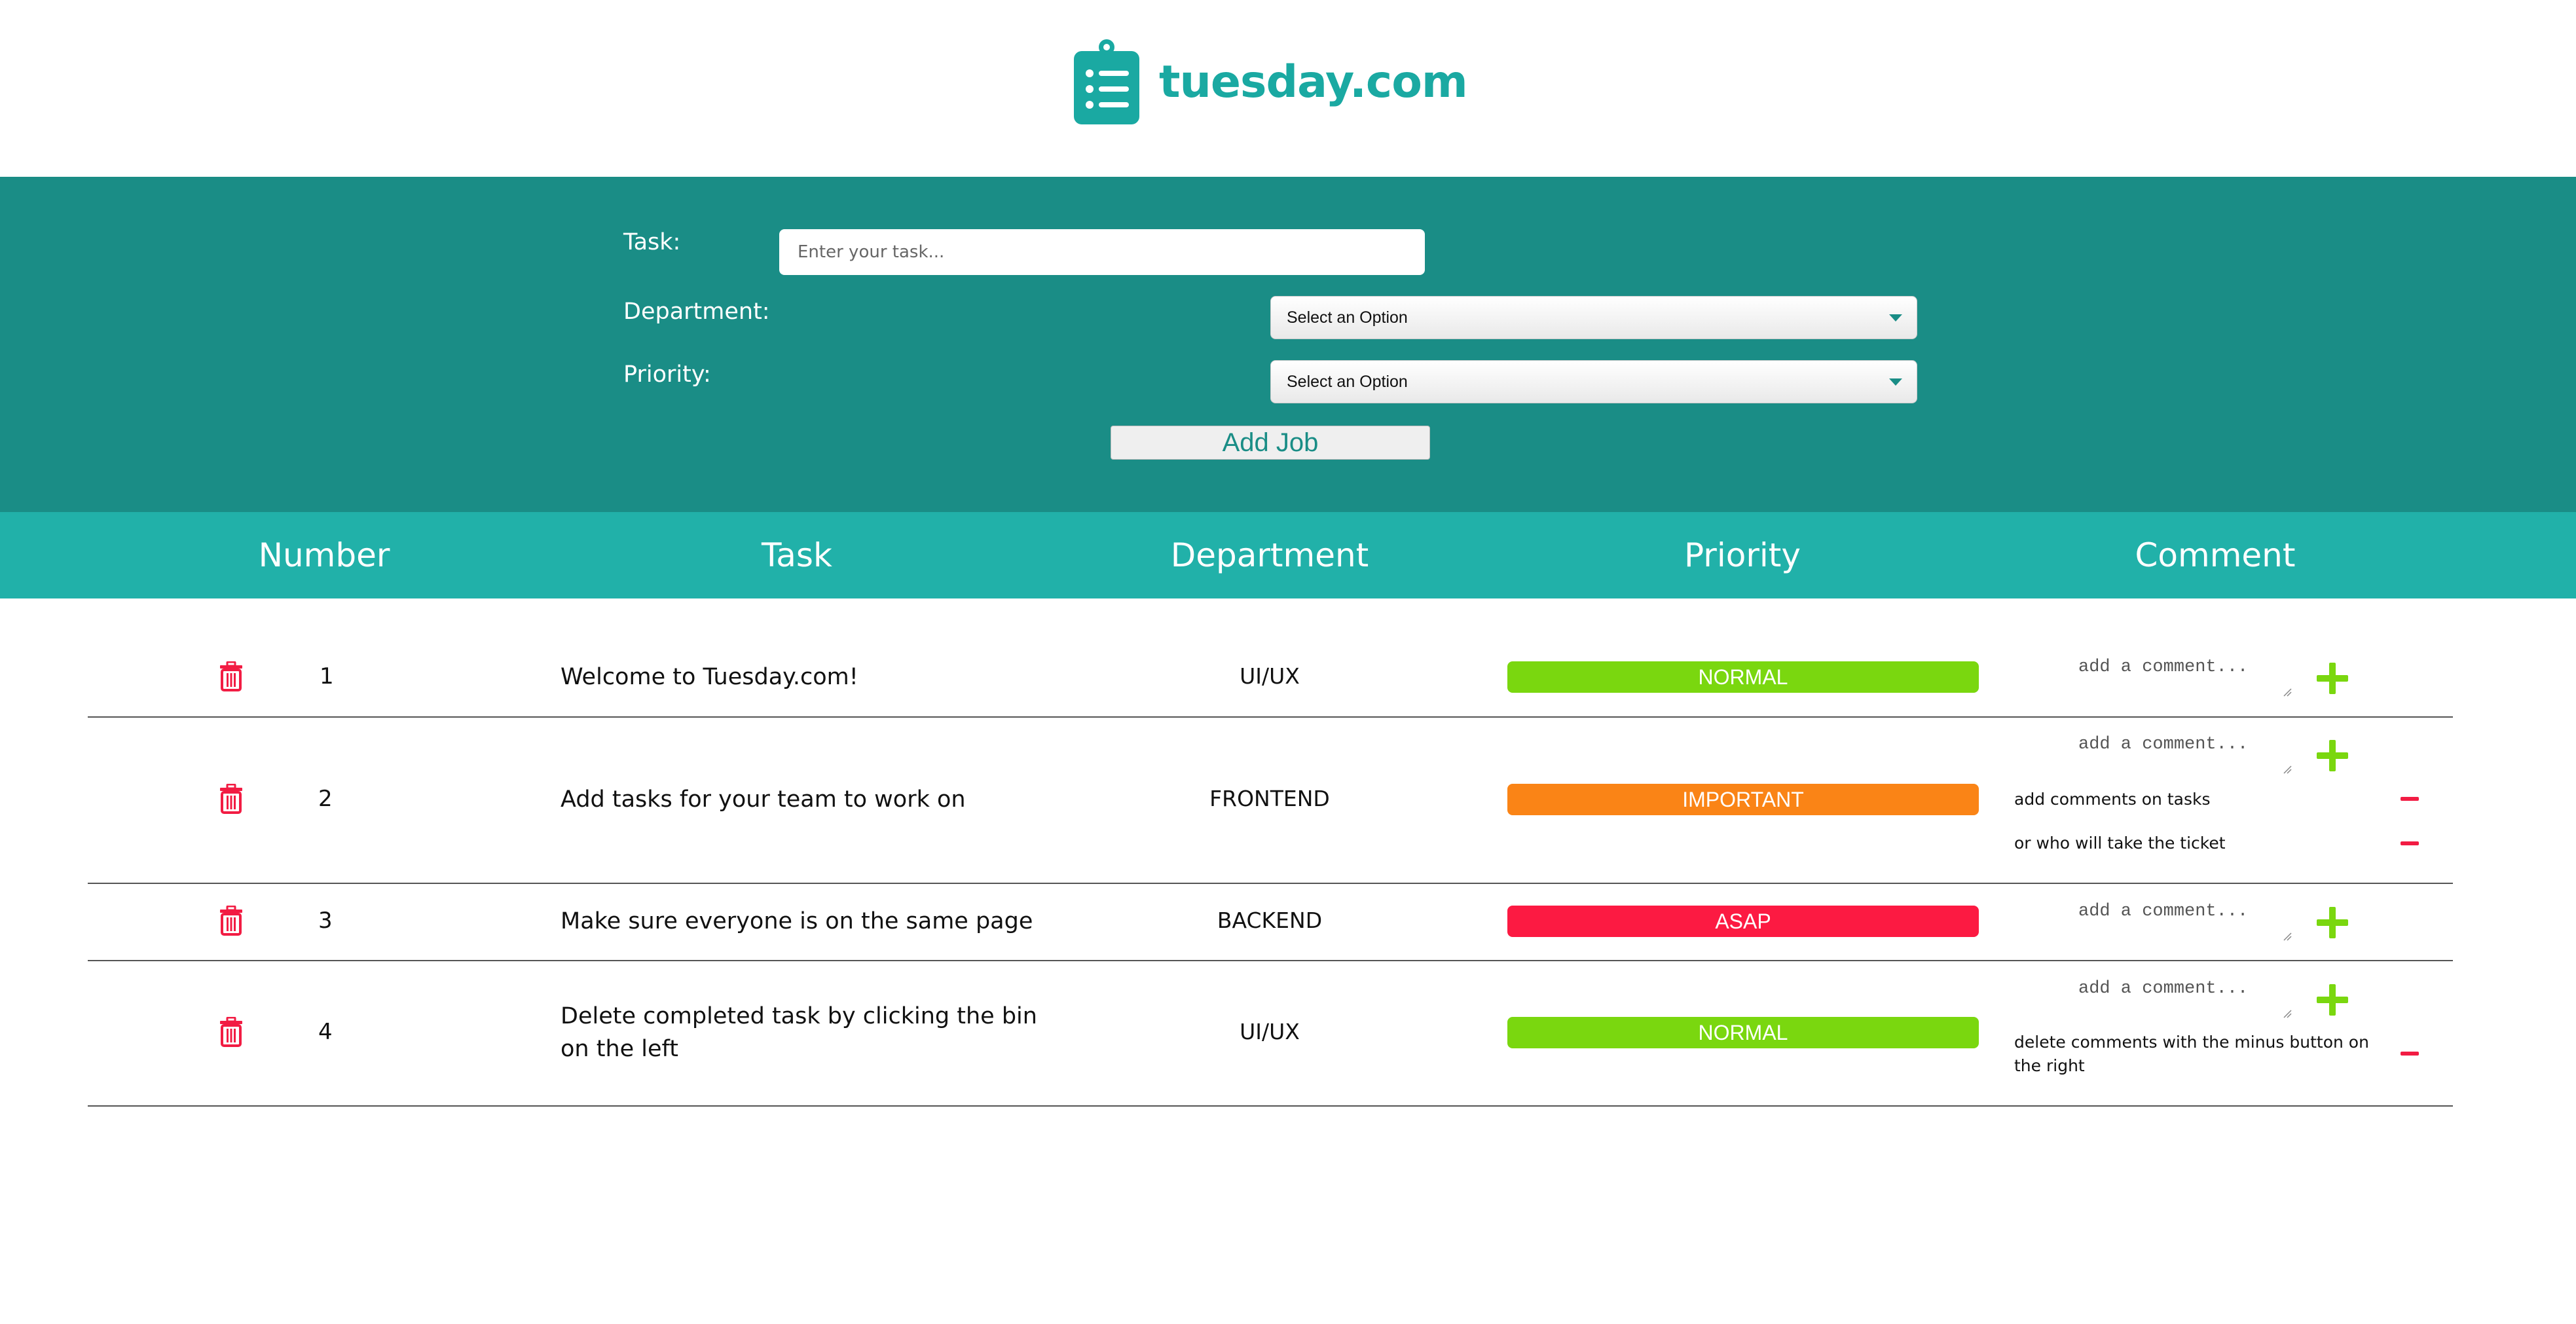  Describe the element at coordinates (324, 555) in the screenshot. I see `column-header-number: Number` at that location.